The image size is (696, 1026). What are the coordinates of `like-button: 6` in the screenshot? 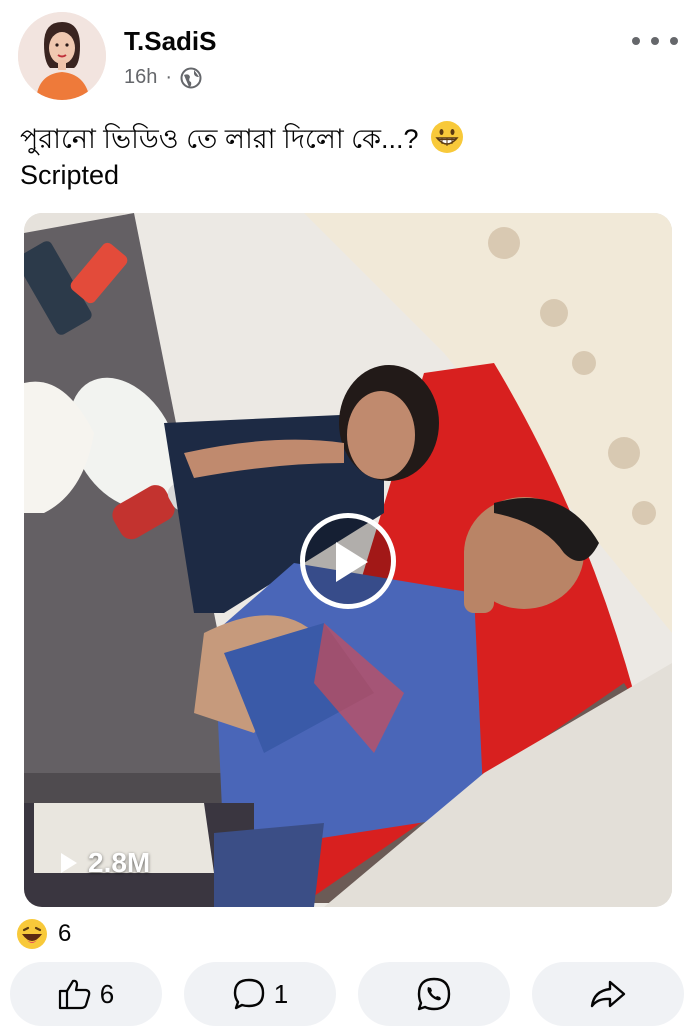 It's located at (86, 994).